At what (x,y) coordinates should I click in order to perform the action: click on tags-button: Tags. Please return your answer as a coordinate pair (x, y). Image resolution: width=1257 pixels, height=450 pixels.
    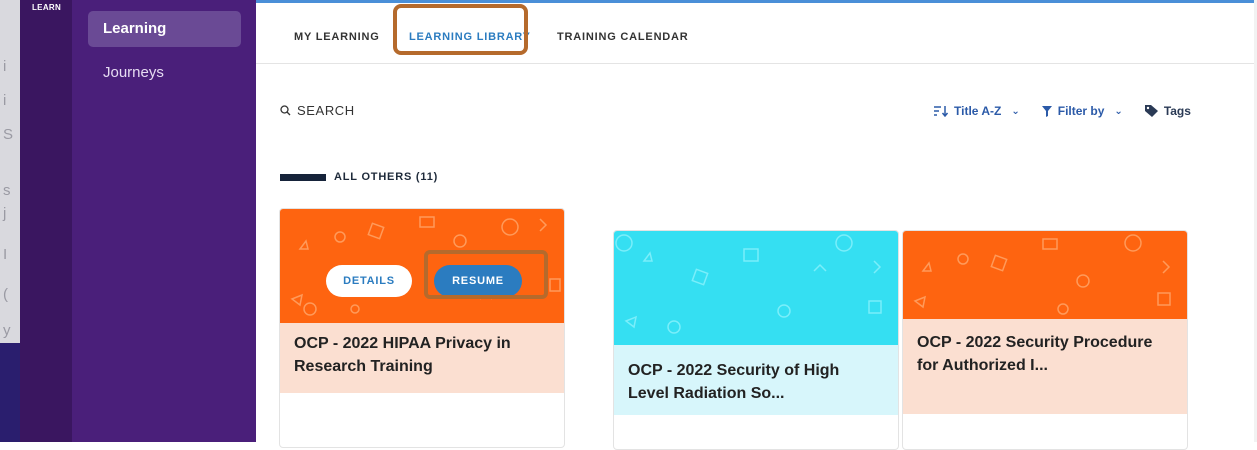
    Looking at the image, I should click on (1167, 111).